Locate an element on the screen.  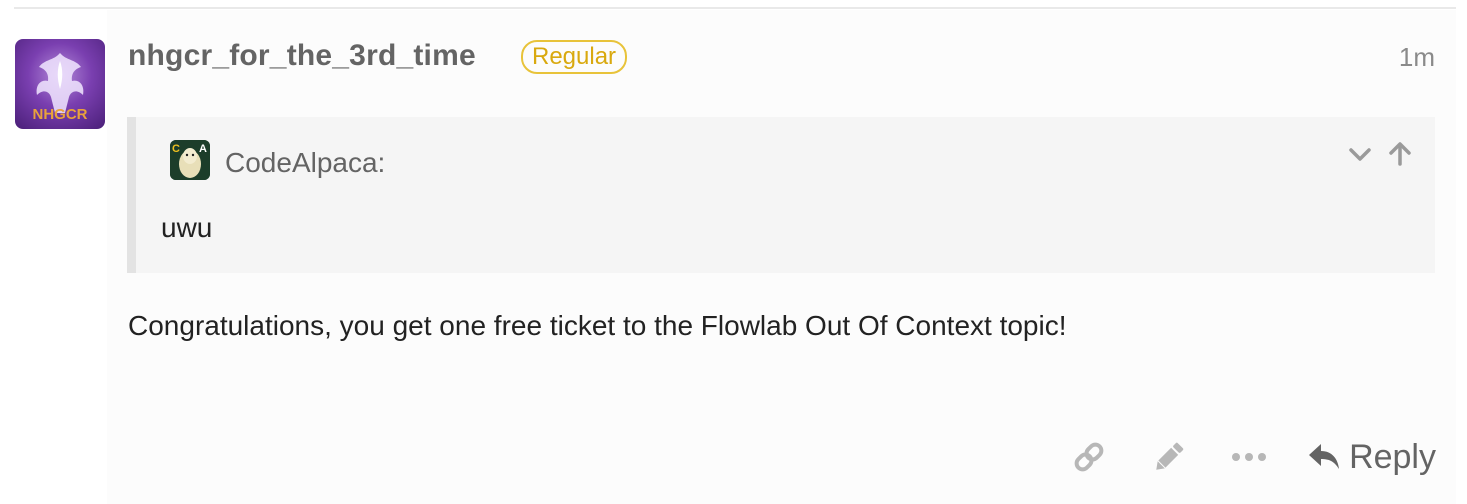
pencil-icon is located at coordinates (1170, 456).